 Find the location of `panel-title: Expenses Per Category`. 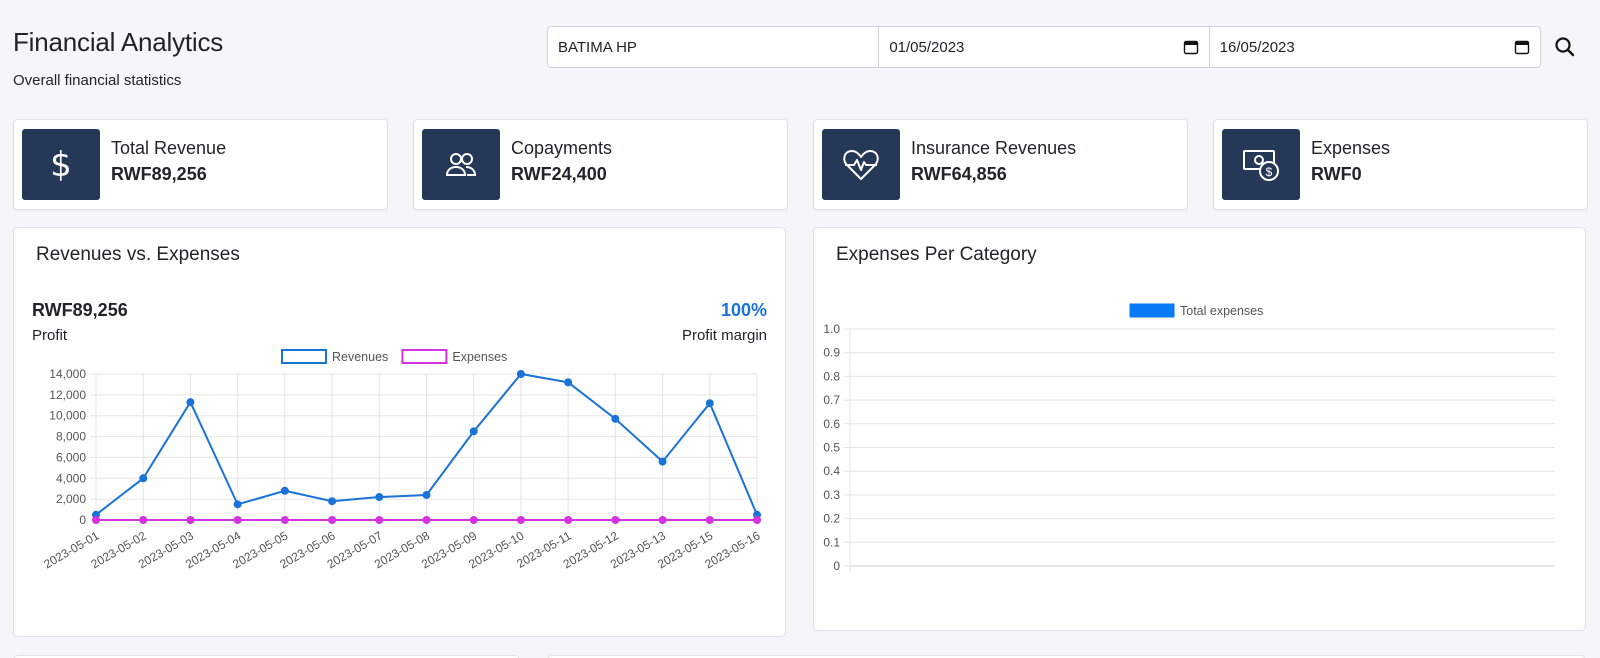

panel-title: Expenses Per Category is located at coordinates (936, 254).